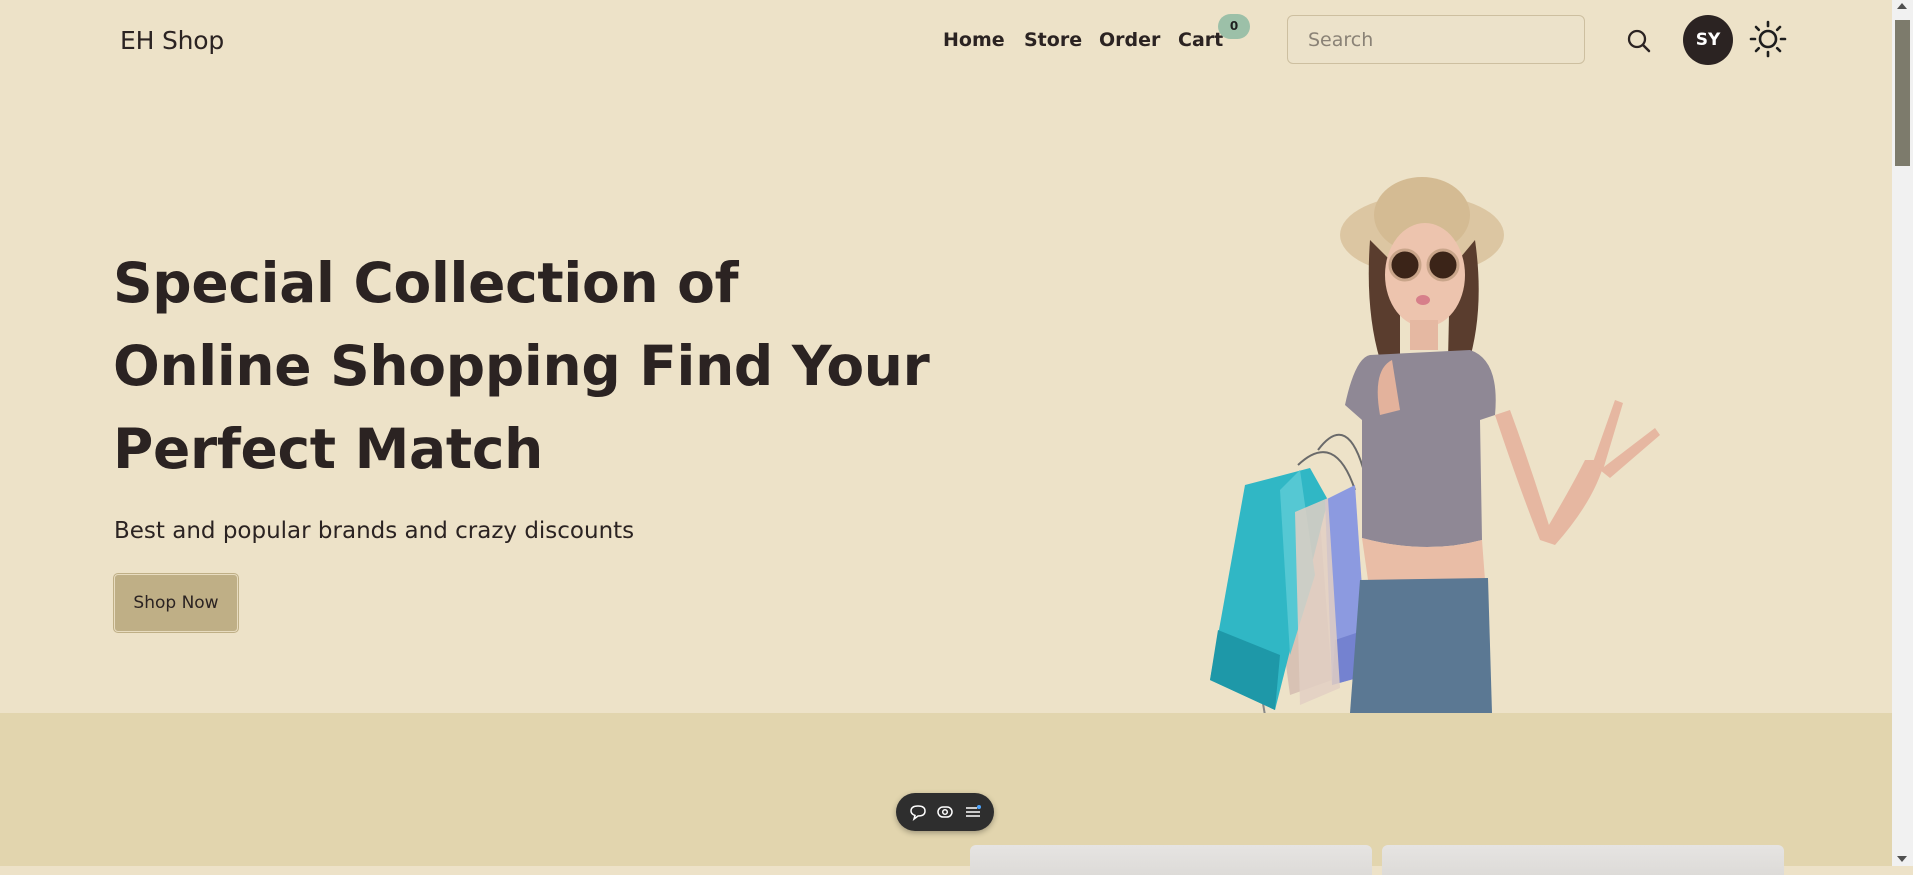 The height and width of the screenshot is (875, 1913). I want to click on sun-icon, so click(1768, 39).